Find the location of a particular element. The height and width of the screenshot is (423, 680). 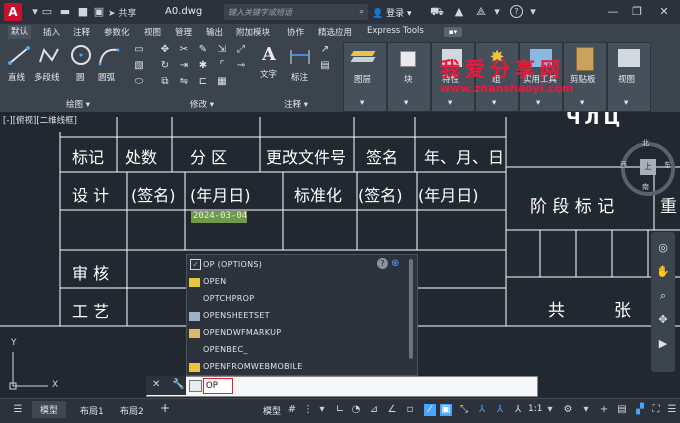

customize-icon: ☰ is located at coordinates (672, 410).